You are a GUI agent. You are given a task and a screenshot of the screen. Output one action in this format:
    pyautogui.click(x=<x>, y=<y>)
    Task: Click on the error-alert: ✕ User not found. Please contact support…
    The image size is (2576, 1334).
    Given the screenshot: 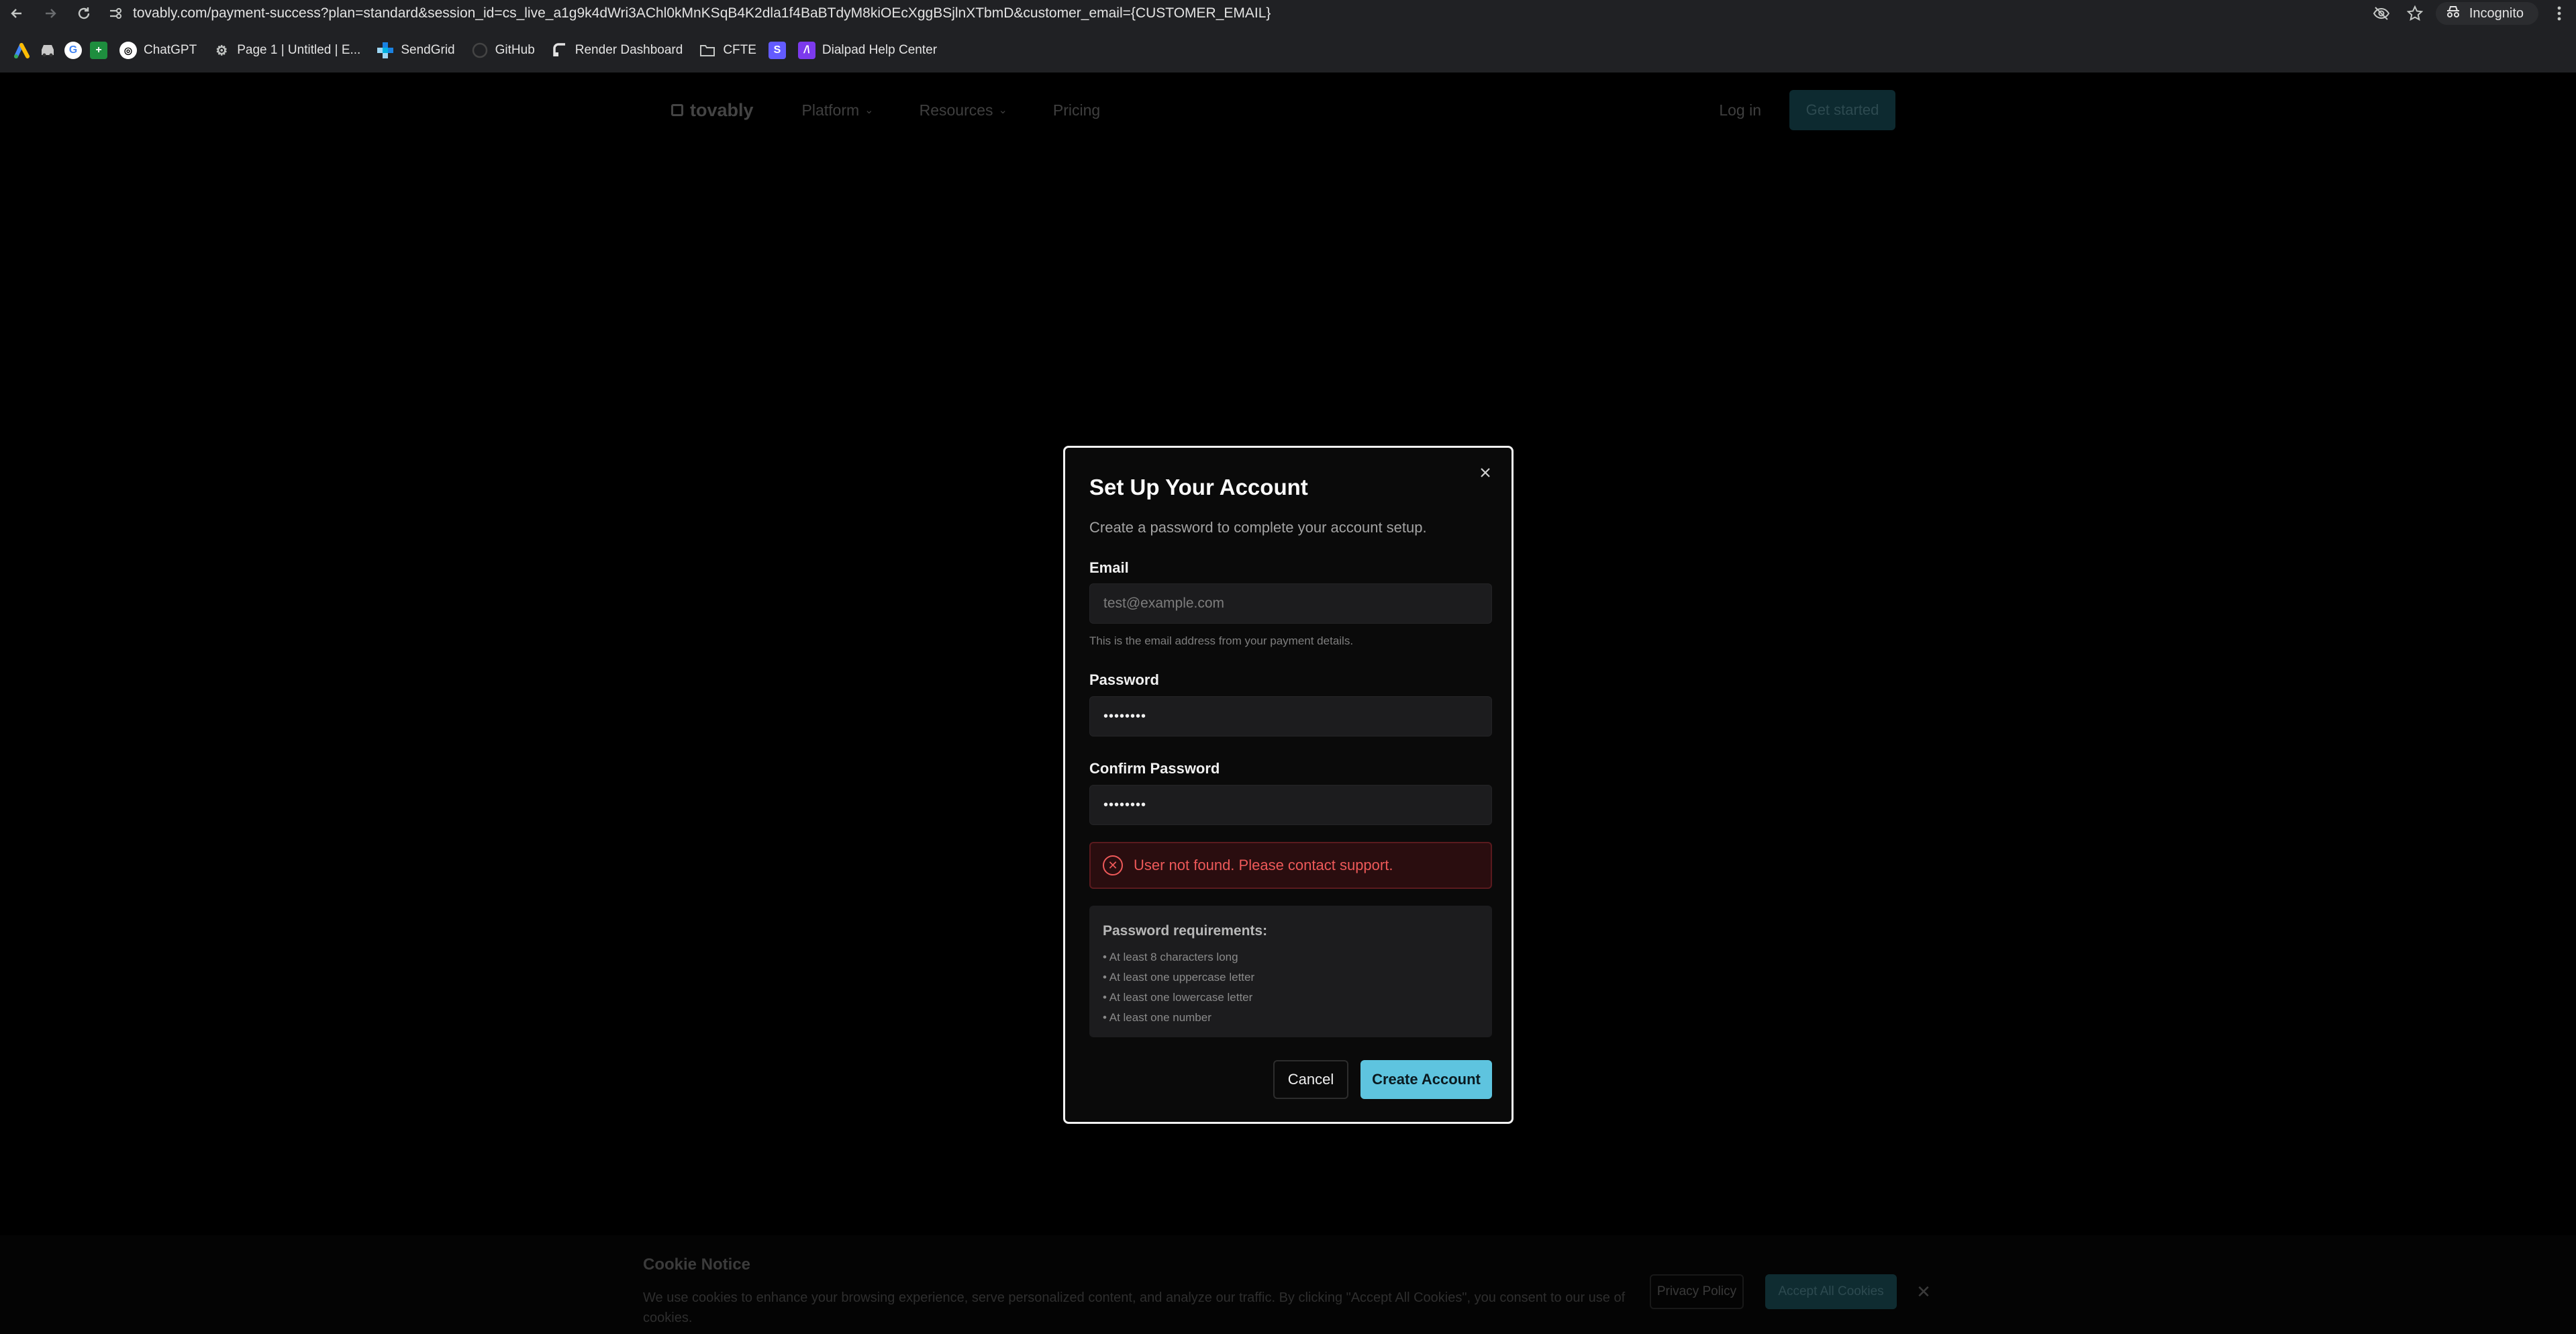 What is the action you would take?
    pyautogui.click(x=1290, y=865)
    